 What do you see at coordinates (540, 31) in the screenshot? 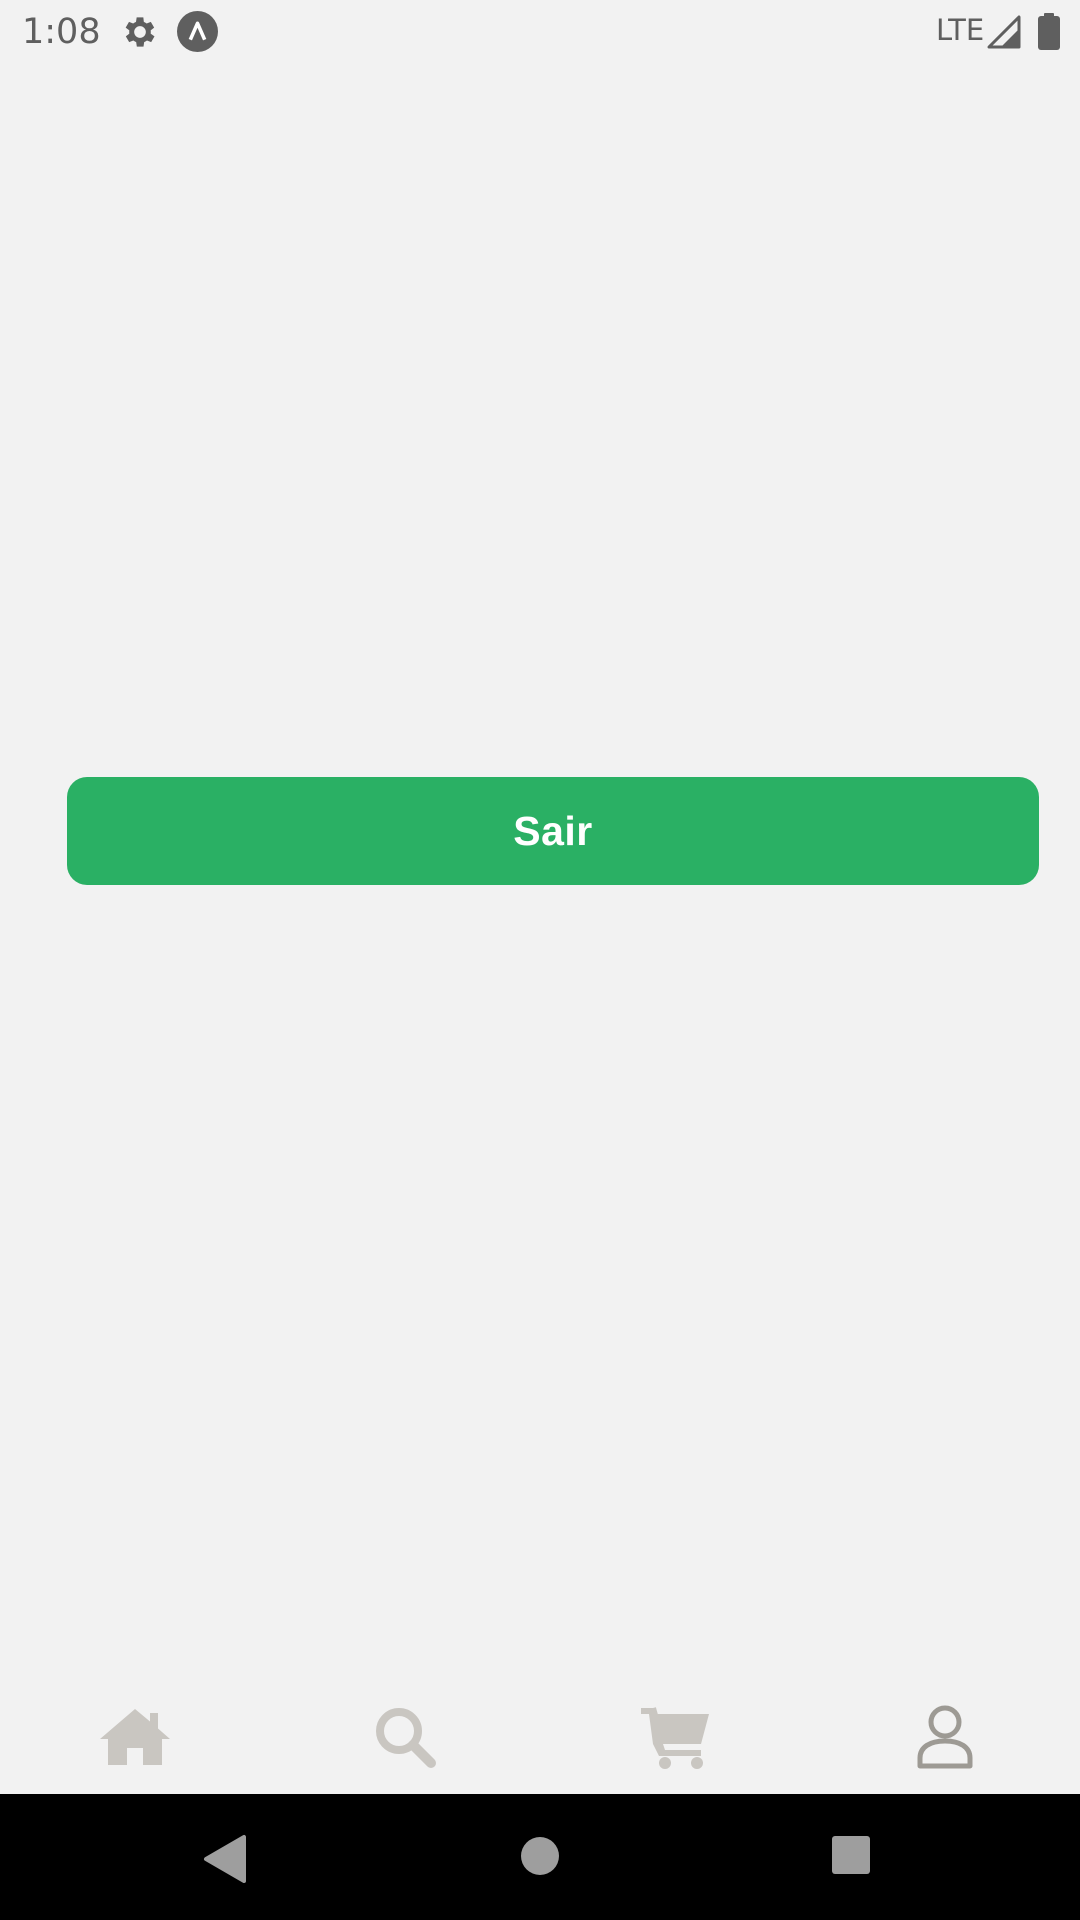
I see `status-bar: 1:08 LTE` at bounding box center [540, 31].